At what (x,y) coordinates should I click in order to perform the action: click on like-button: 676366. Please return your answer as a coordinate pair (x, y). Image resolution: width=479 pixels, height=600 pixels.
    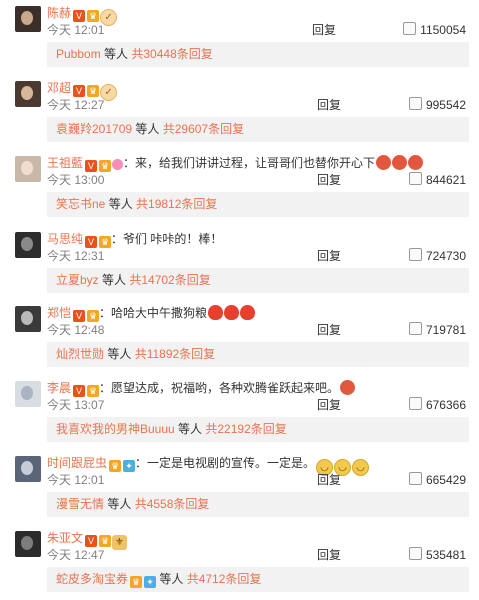
    Looking at the image, I should click on (437, 405).